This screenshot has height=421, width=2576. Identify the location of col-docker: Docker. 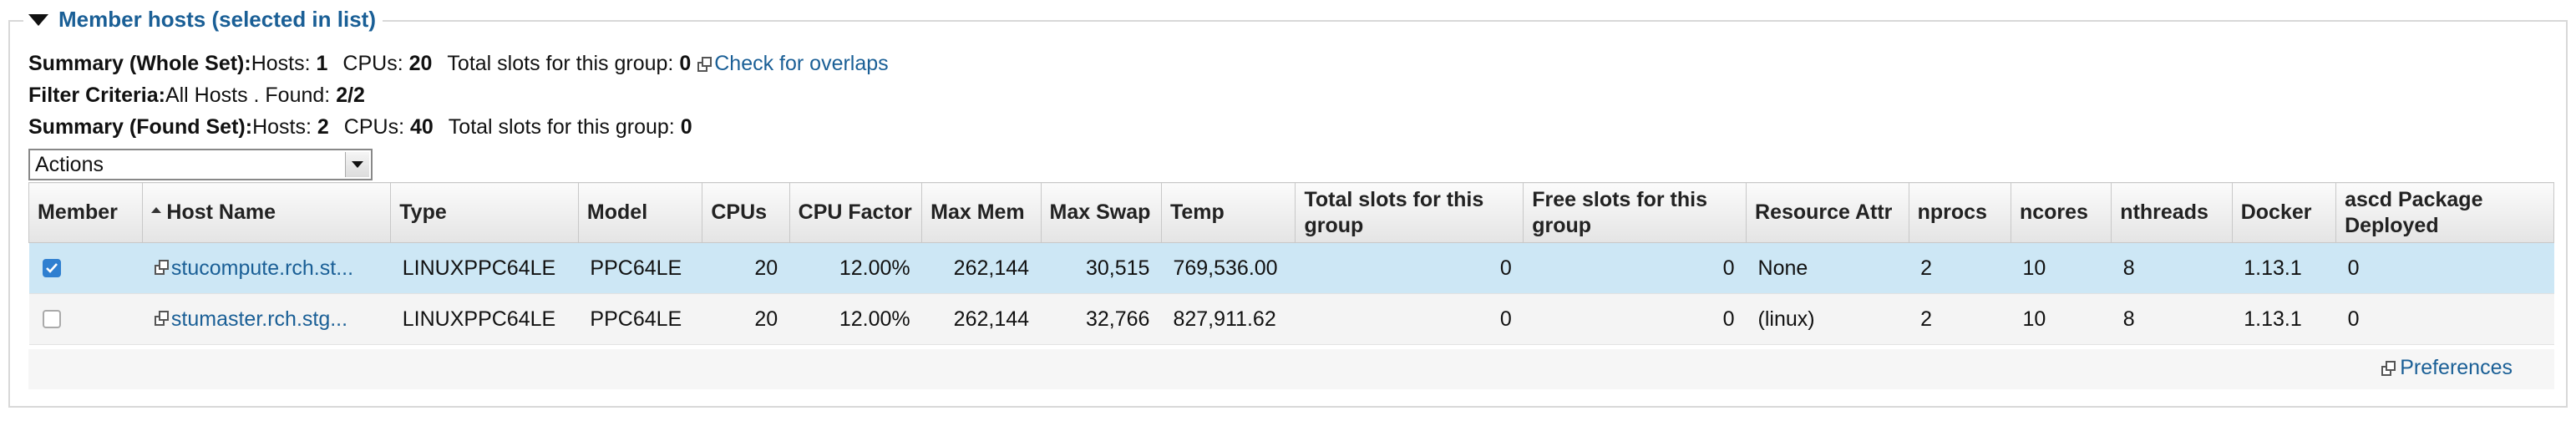
(2284, 212).